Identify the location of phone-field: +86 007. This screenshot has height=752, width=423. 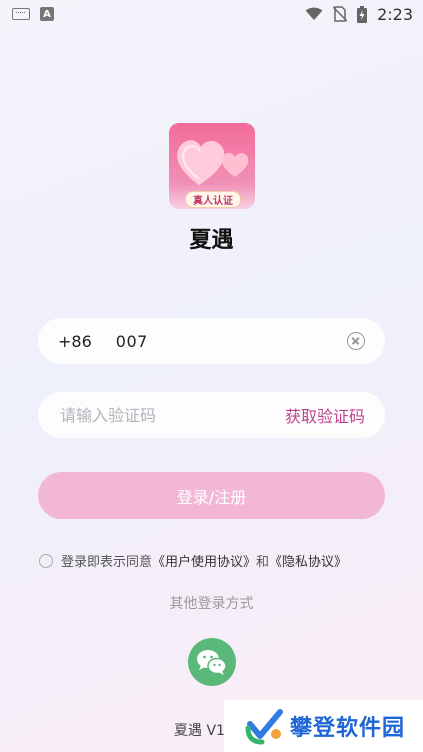
(211, 341).